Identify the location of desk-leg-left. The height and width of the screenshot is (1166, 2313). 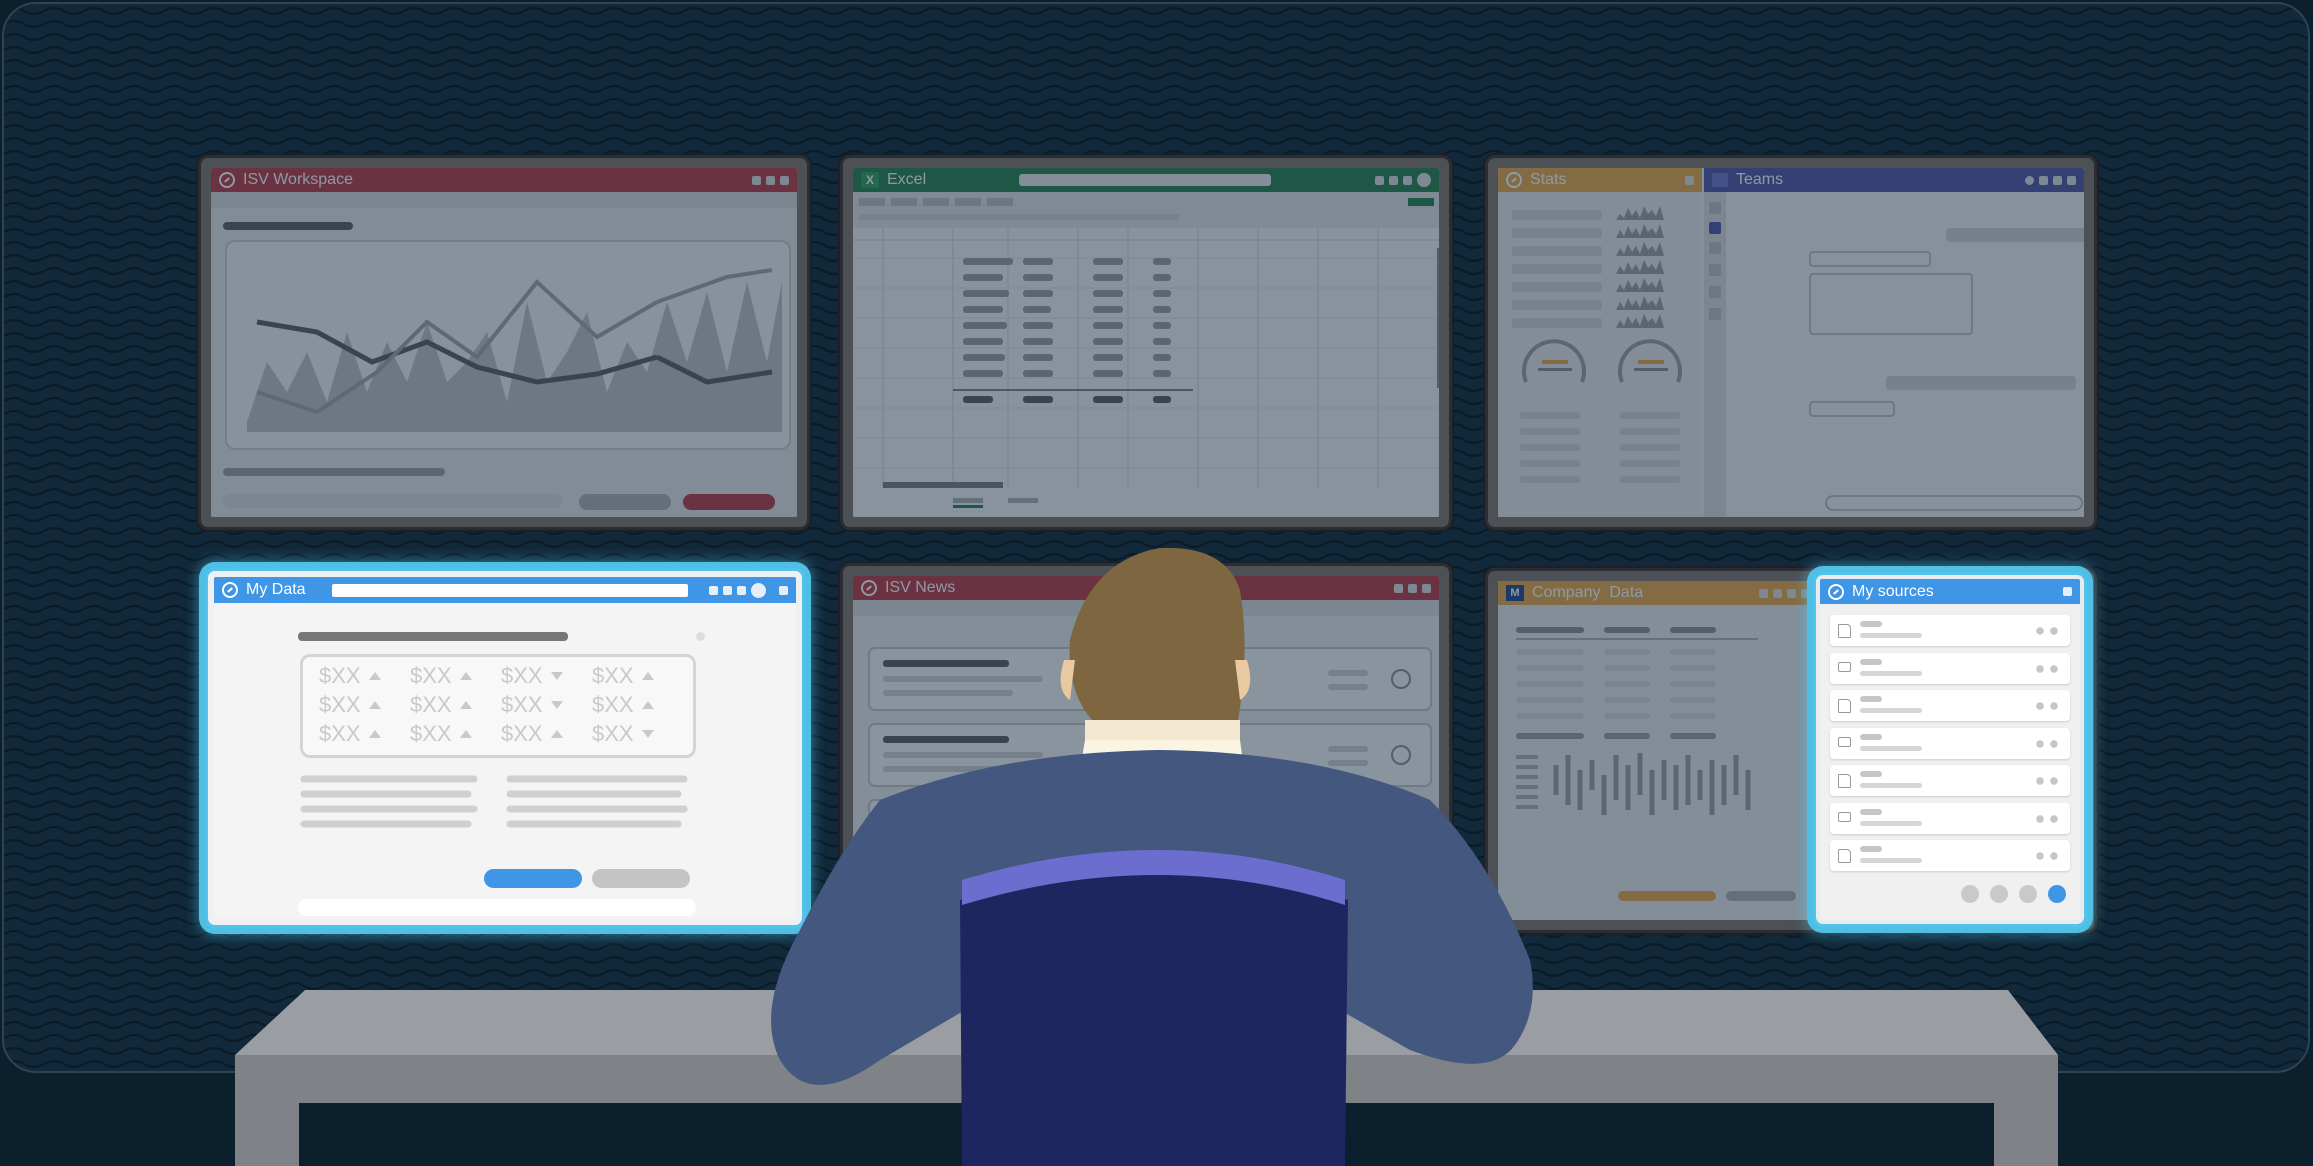
(267, 1134).